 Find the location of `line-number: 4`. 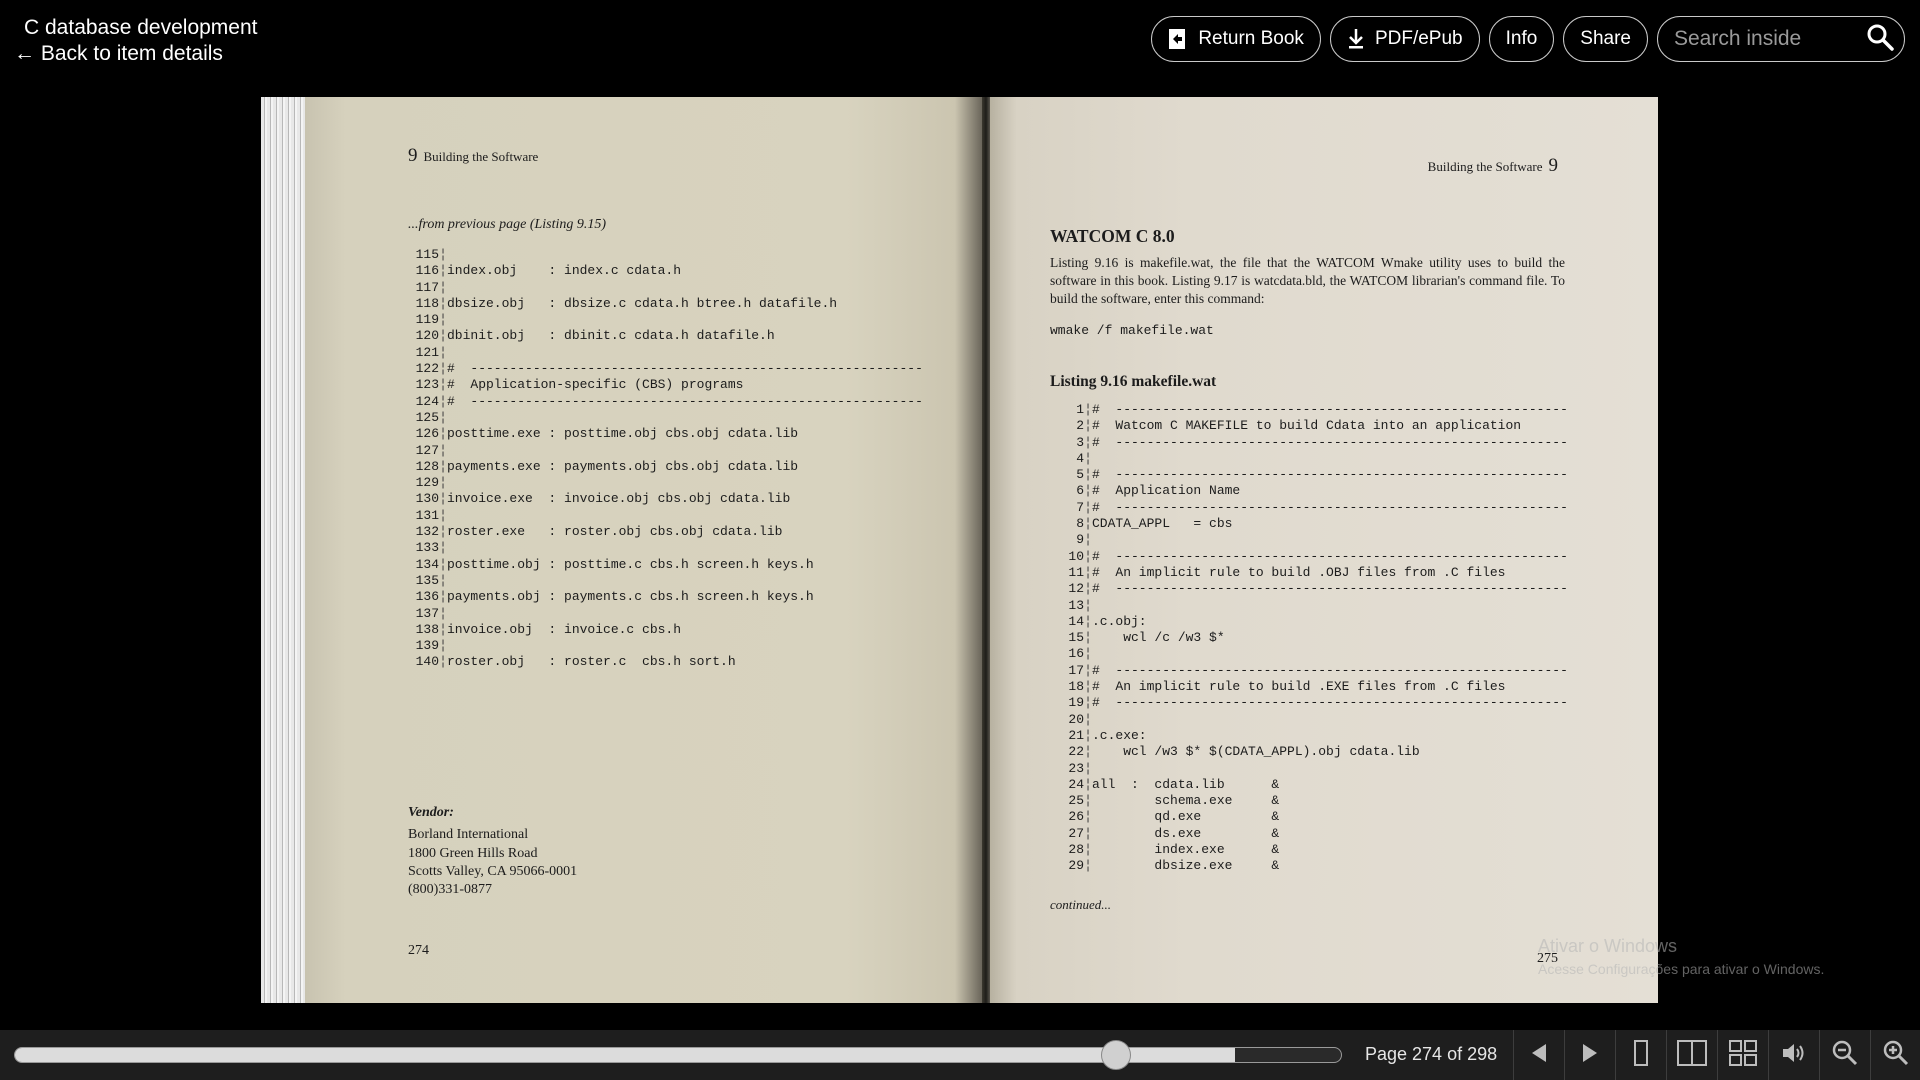

line-number: 4 is located at coordinates (1080, 458).